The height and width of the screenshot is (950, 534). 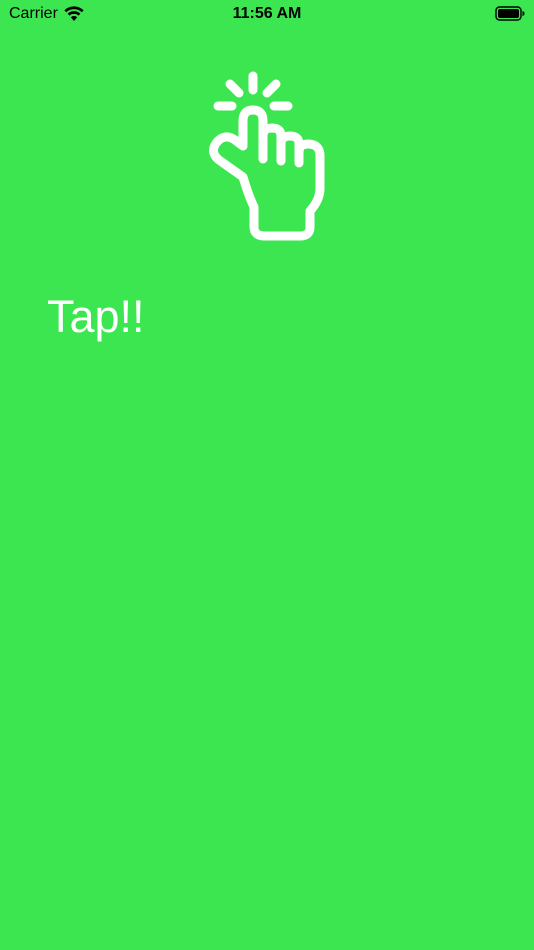 I want to click on battery-icon, so click(x=510, y=13).